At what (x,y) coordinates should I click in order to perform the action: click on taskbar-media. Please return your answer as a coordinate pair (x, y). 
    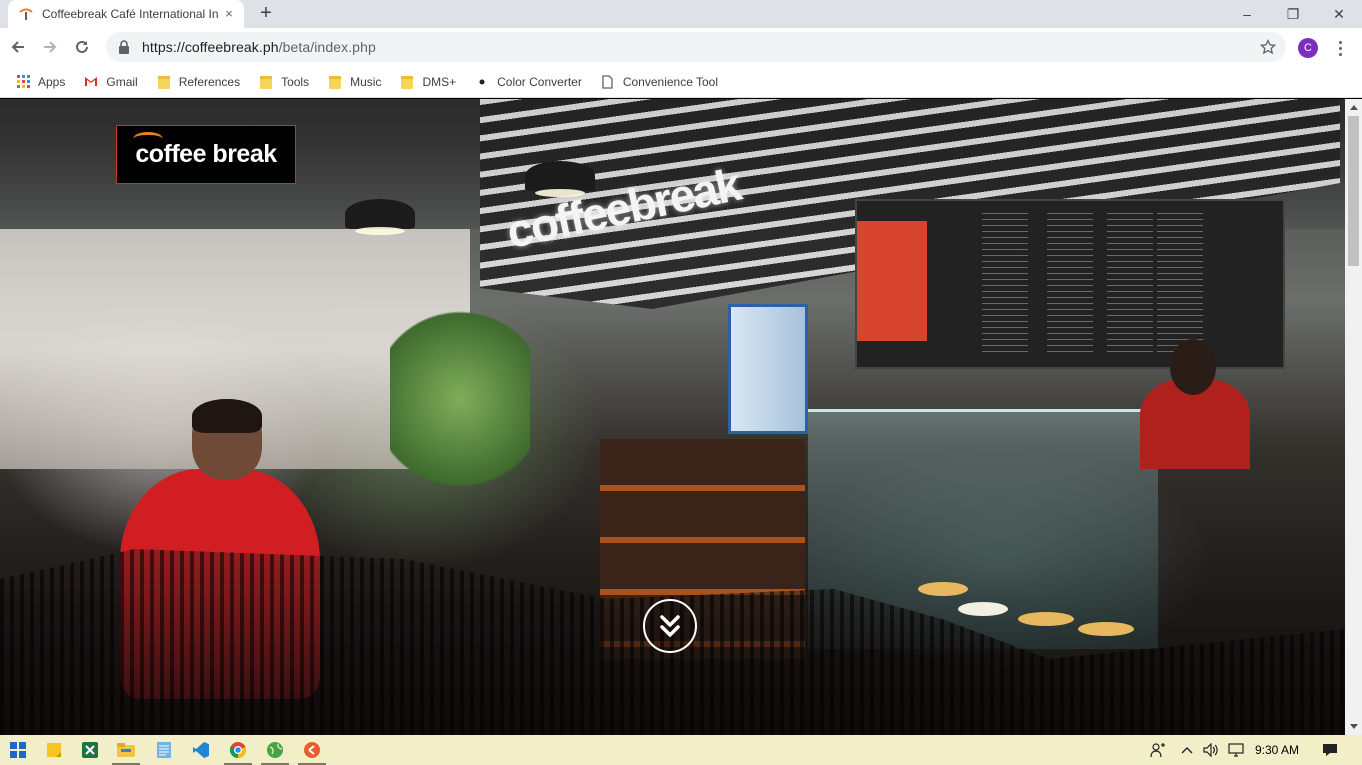
    Looking at the image, I should click on (312, 750).